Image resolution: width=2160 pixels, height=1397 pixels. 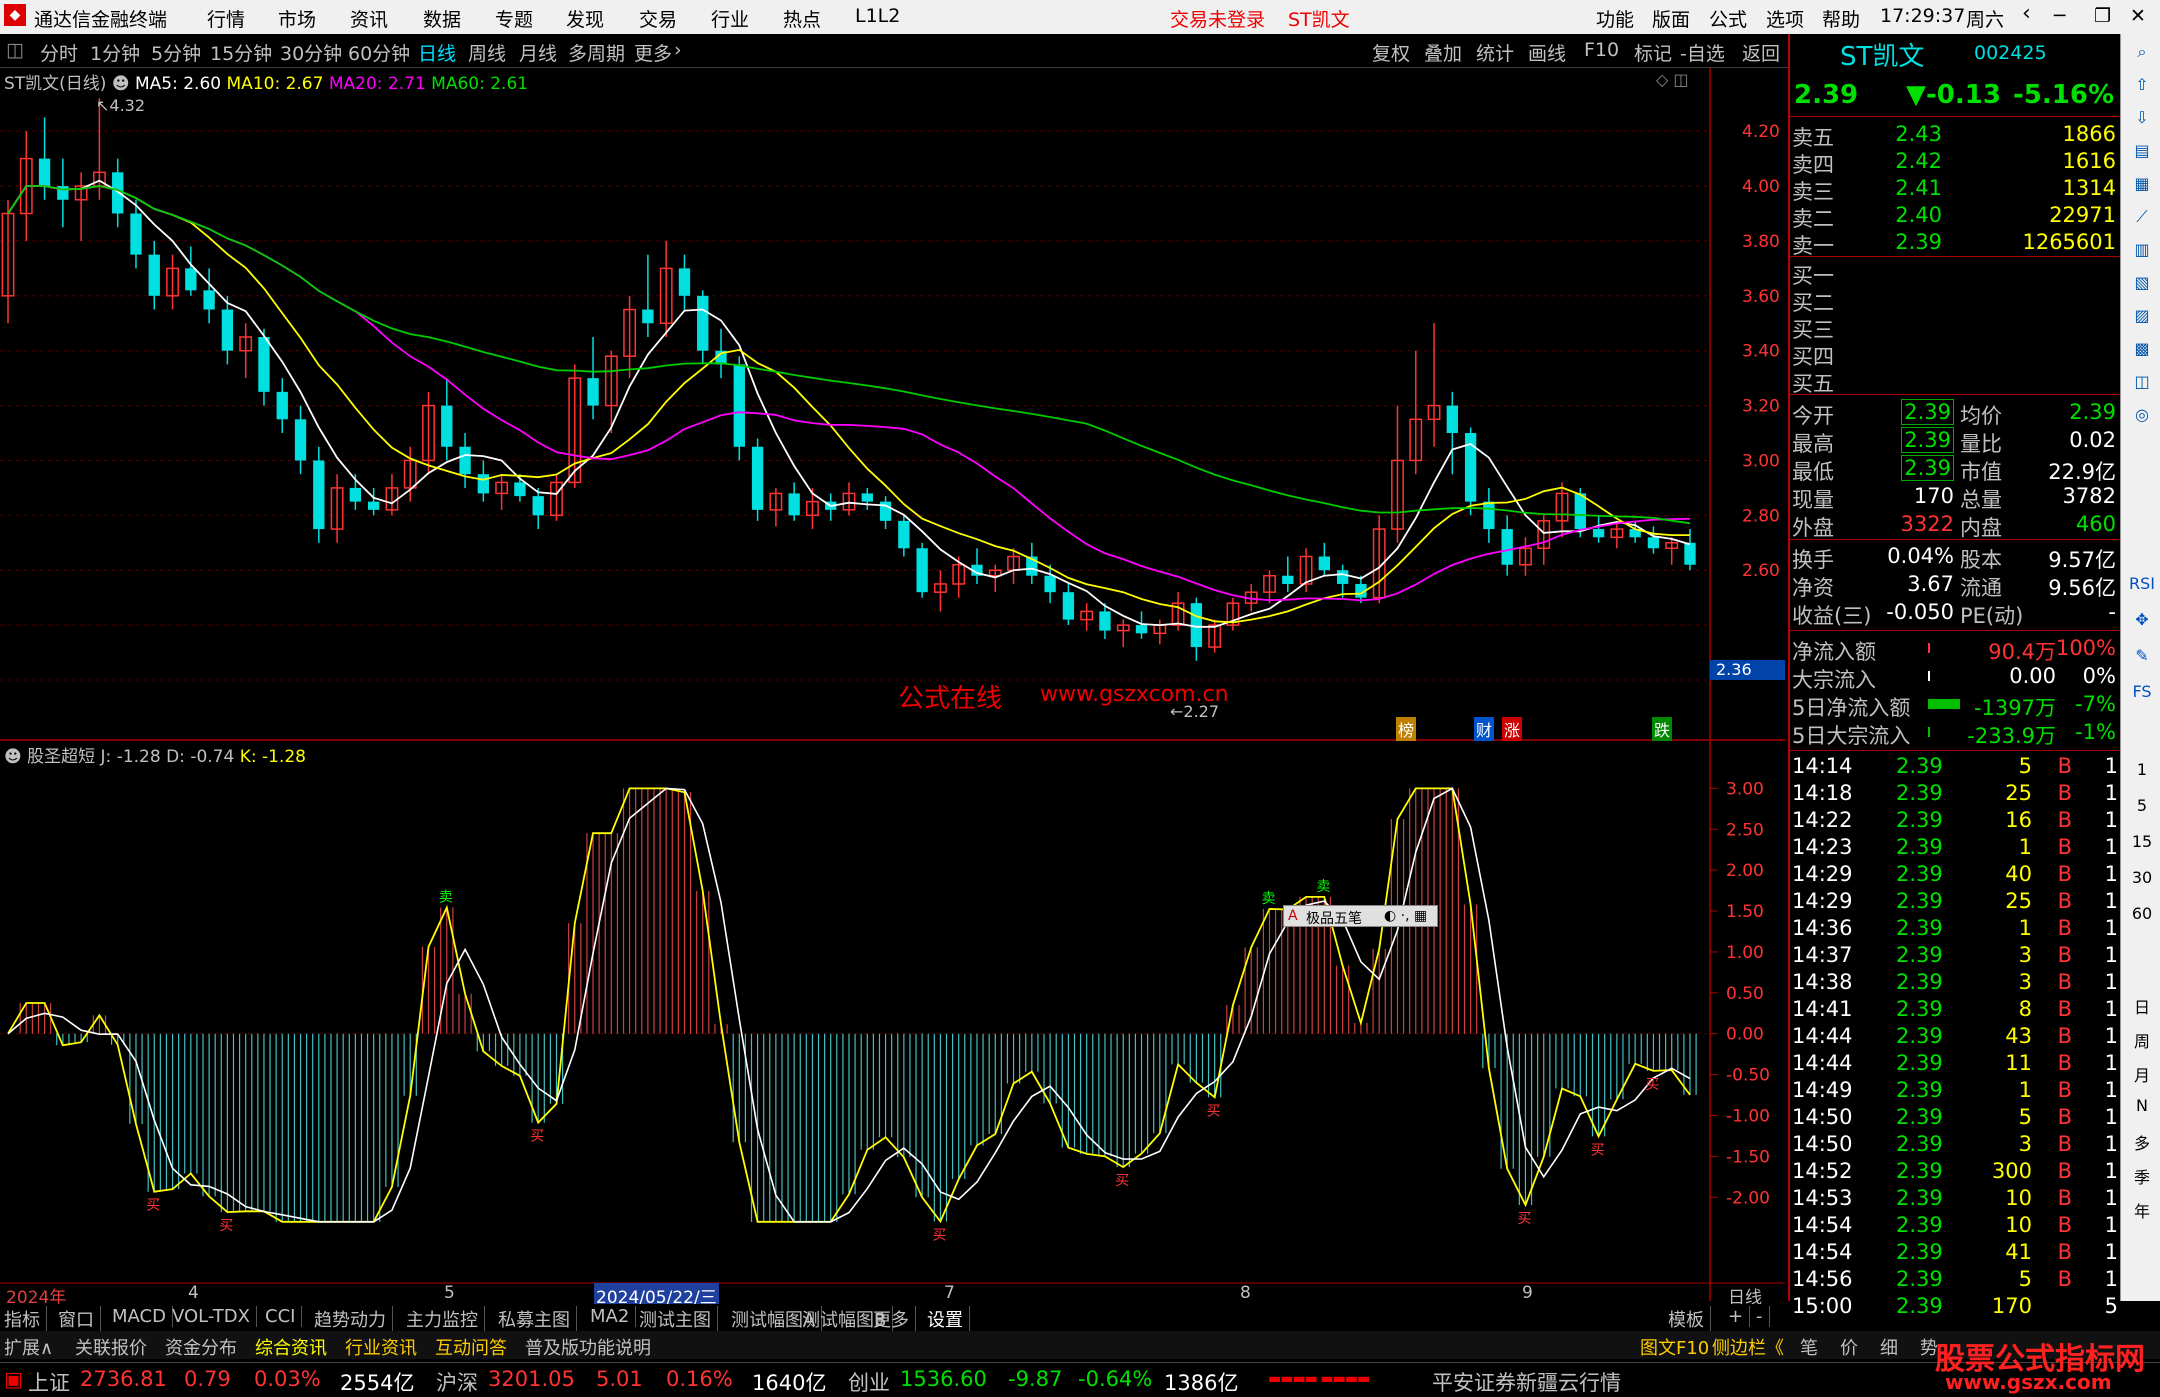 I want to click on tool-watchlist: -自选, so click(x=1702, y=52).